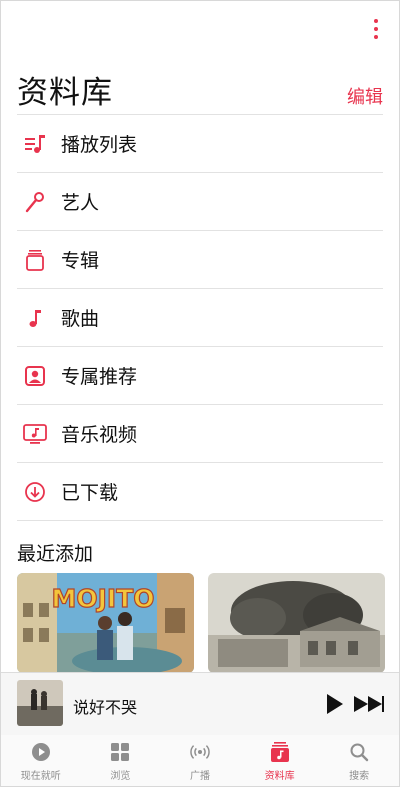 This screenshot has width=400, height=787. What do you see at coordinates (102, 598) in the screenshot?
I see `album-cover-title: MOJITO` at bounding box center [102, 598].